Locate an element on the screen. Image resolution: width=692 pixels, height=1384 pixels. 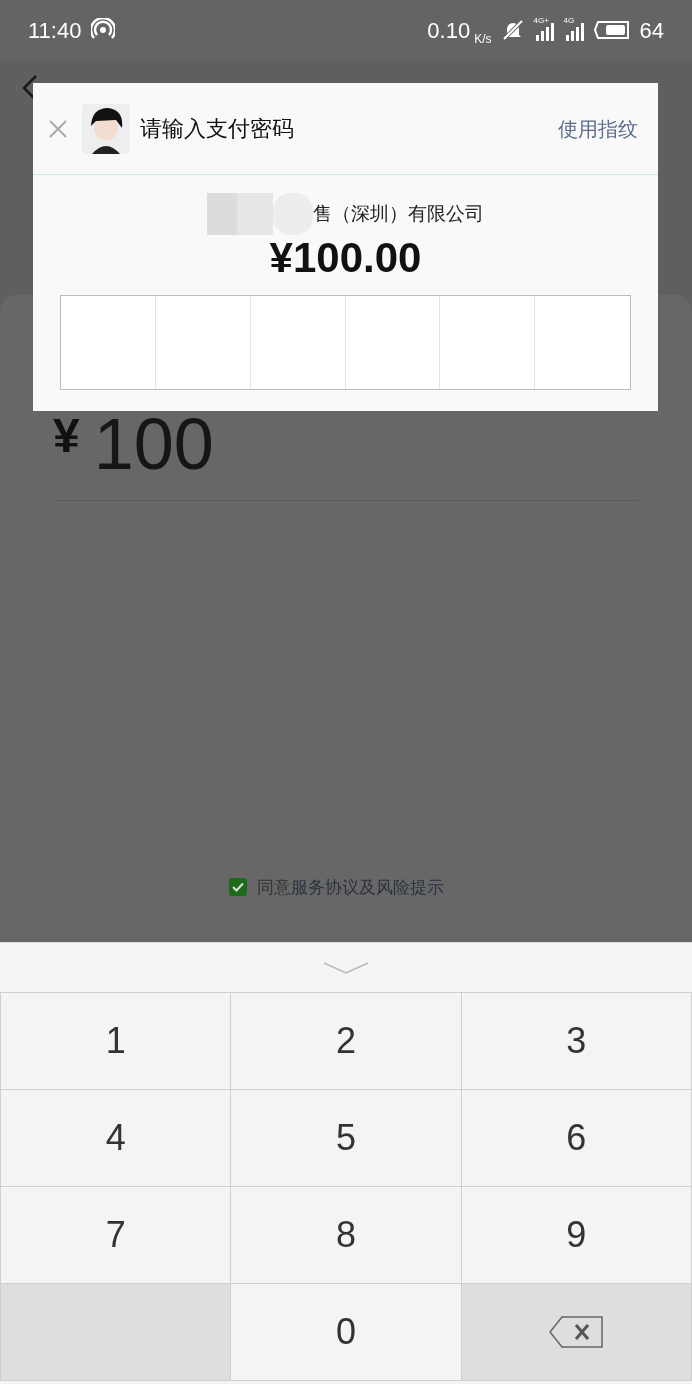
avatar-icon is located at coordinates (106, 128).